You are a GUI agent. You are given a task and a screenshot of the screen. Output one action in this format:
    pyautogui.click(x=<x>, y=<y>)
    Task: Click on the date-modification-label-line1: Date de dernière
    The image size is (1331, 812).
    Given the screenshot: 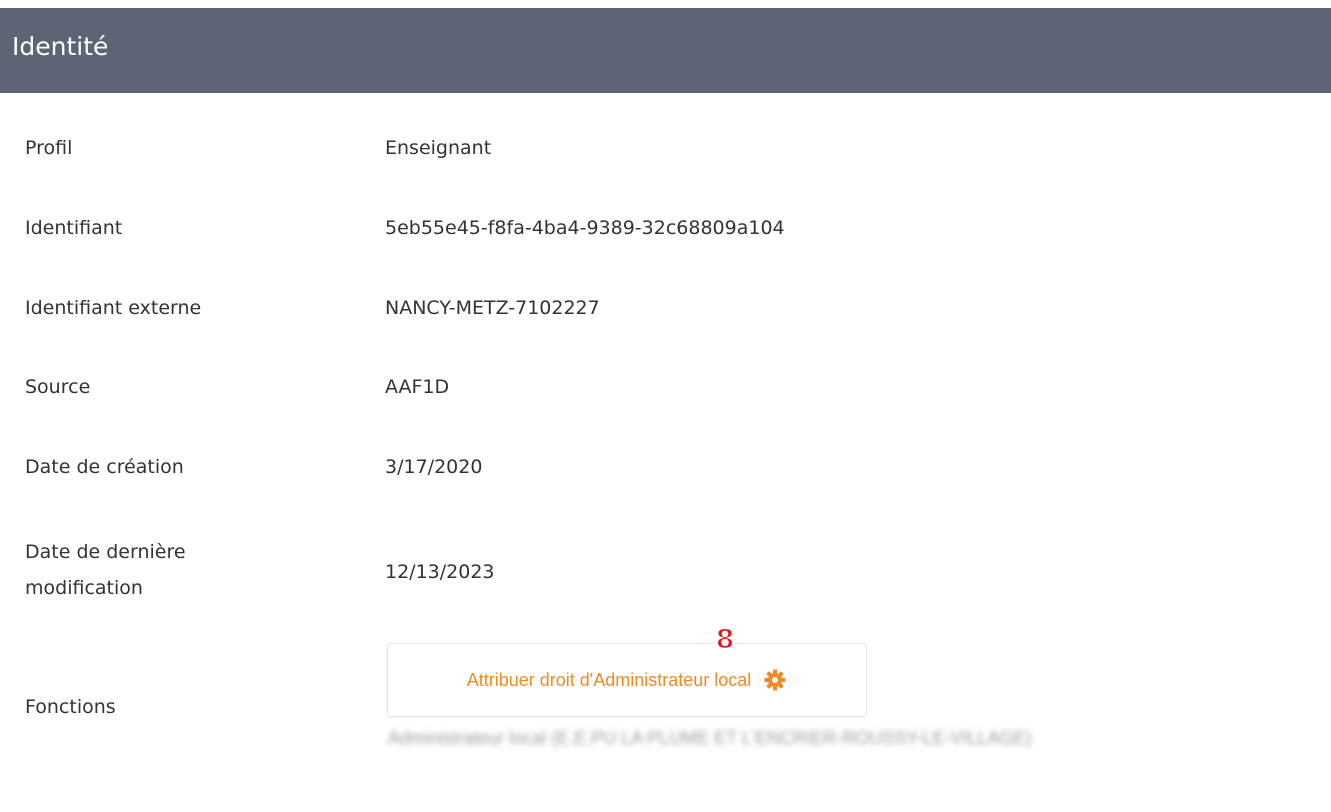 What is the action you would take?
    pyautogui.click(x=105, y=552)
    